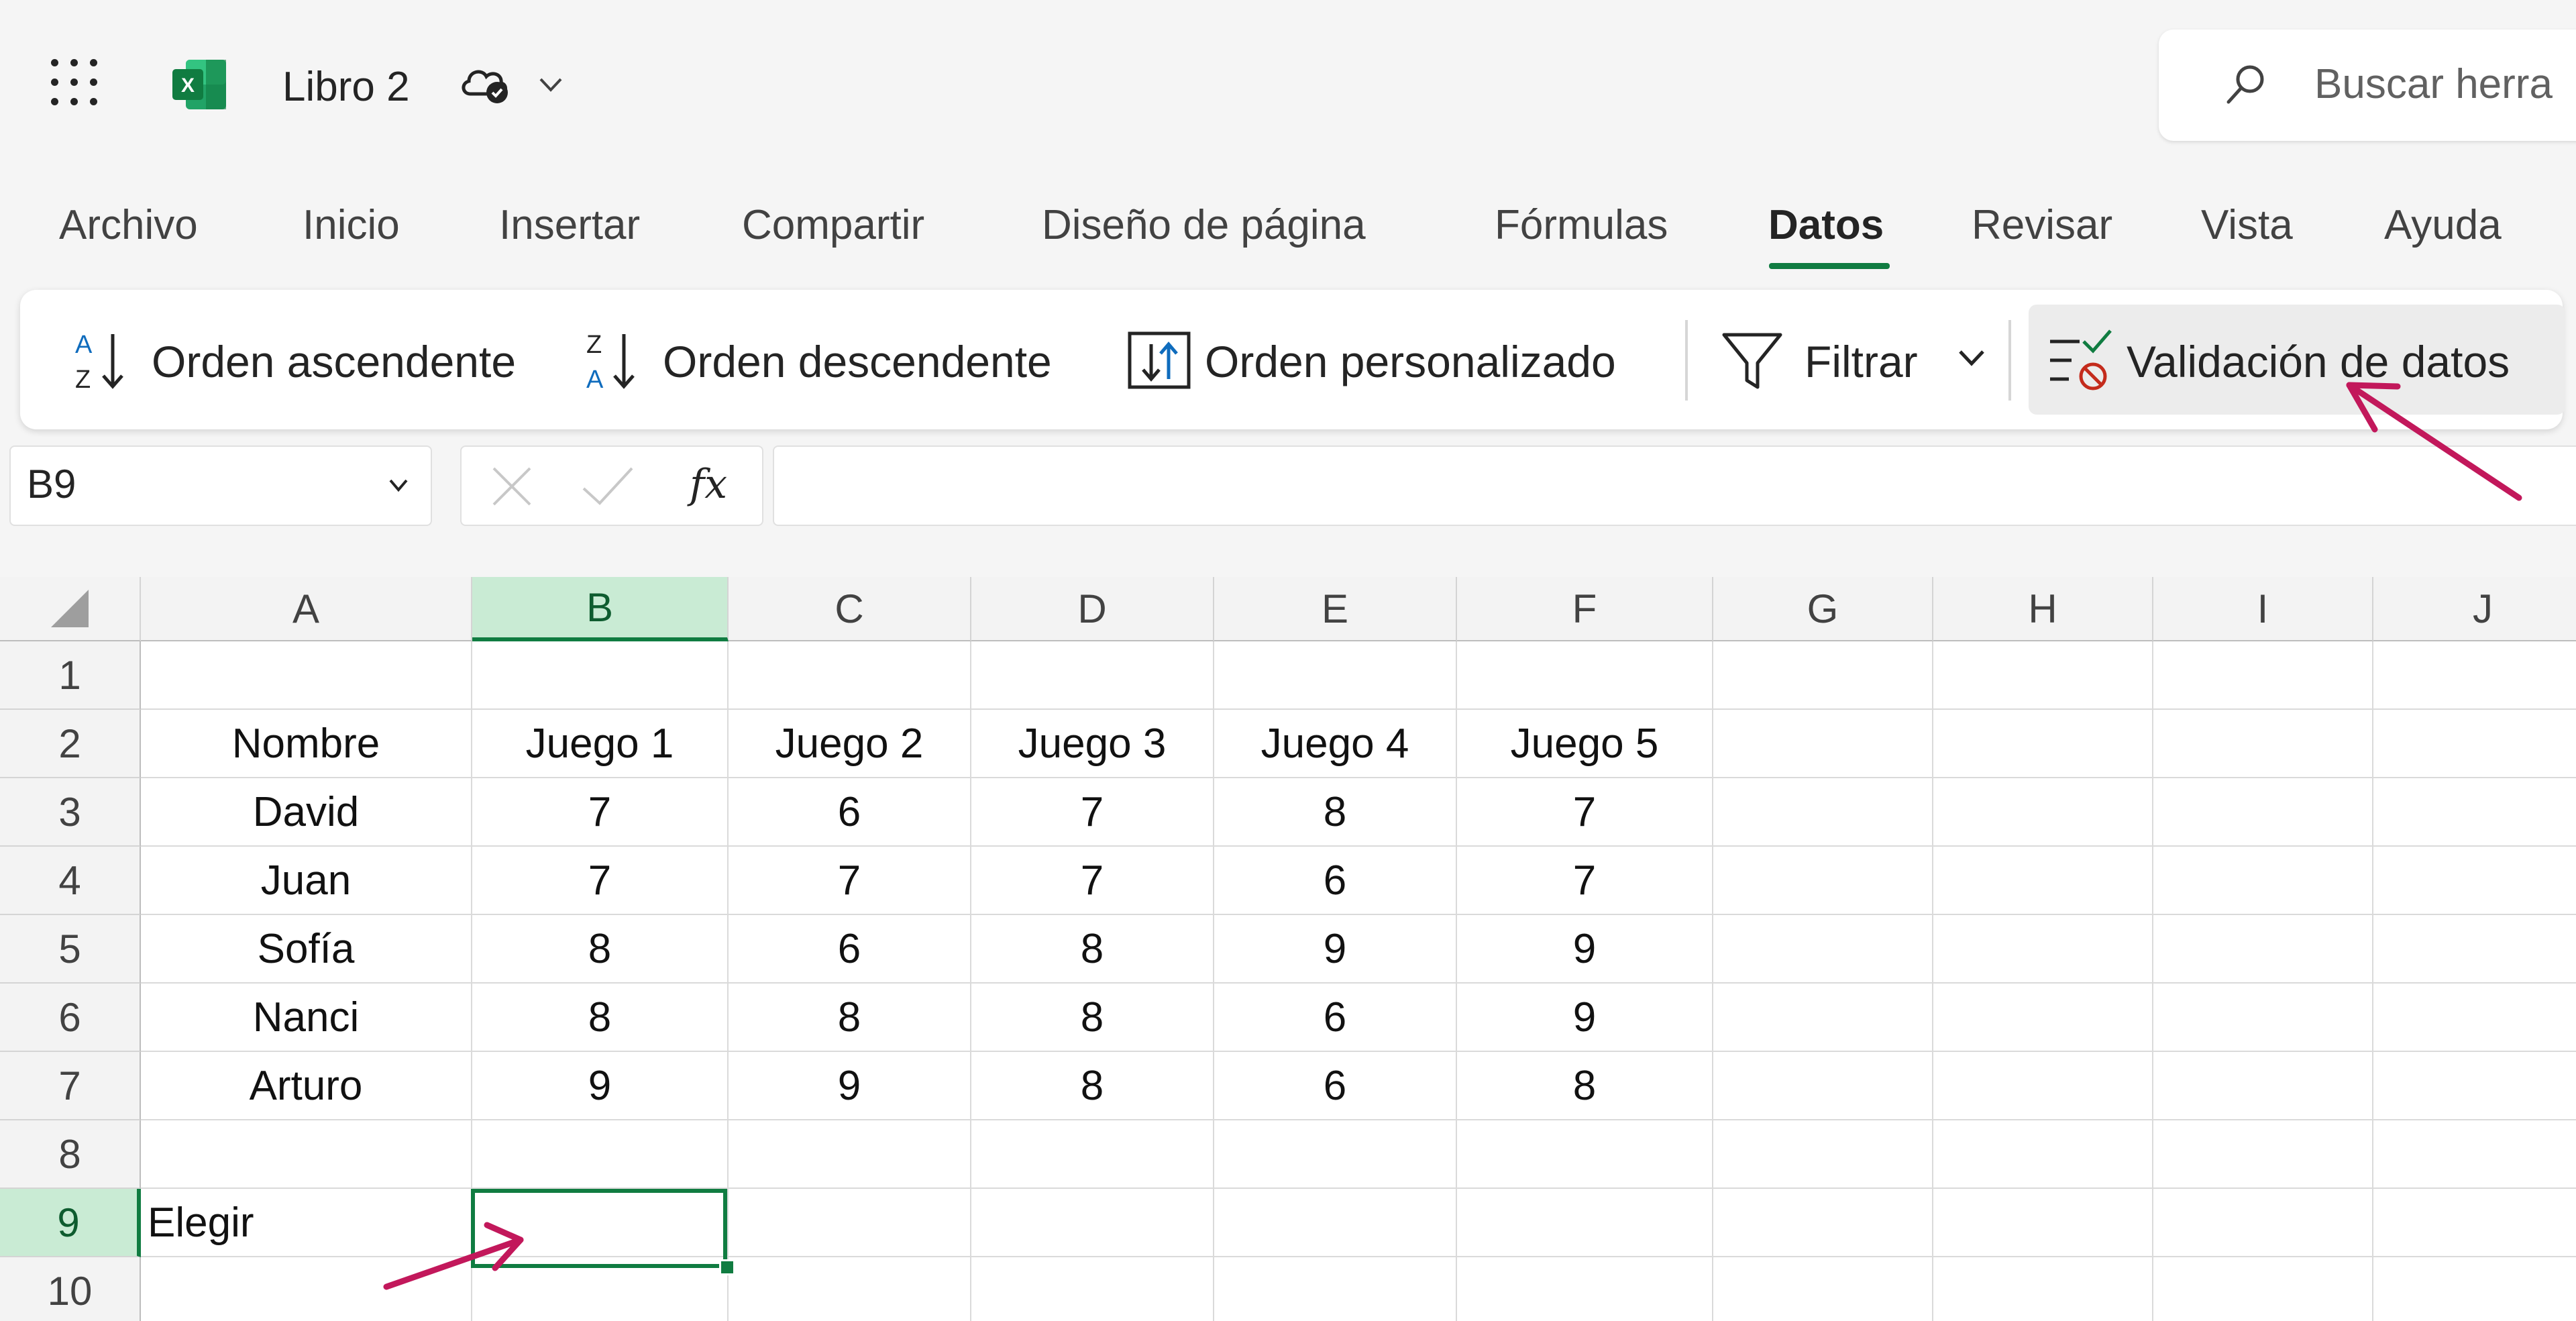 This screenshot has width=2576, height=1321. What do you see at coordinates (2433, 84) in the screenshot?
I see `search-placeholder: Buscar herra` at bounding box center [2433, 84].